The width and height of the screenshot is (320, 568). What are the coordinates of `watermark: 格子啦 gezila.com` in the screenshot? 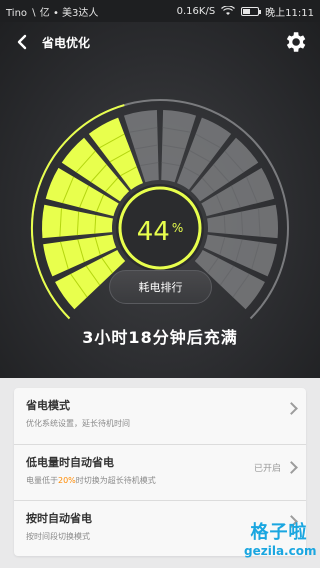 It's located at (280, 540).